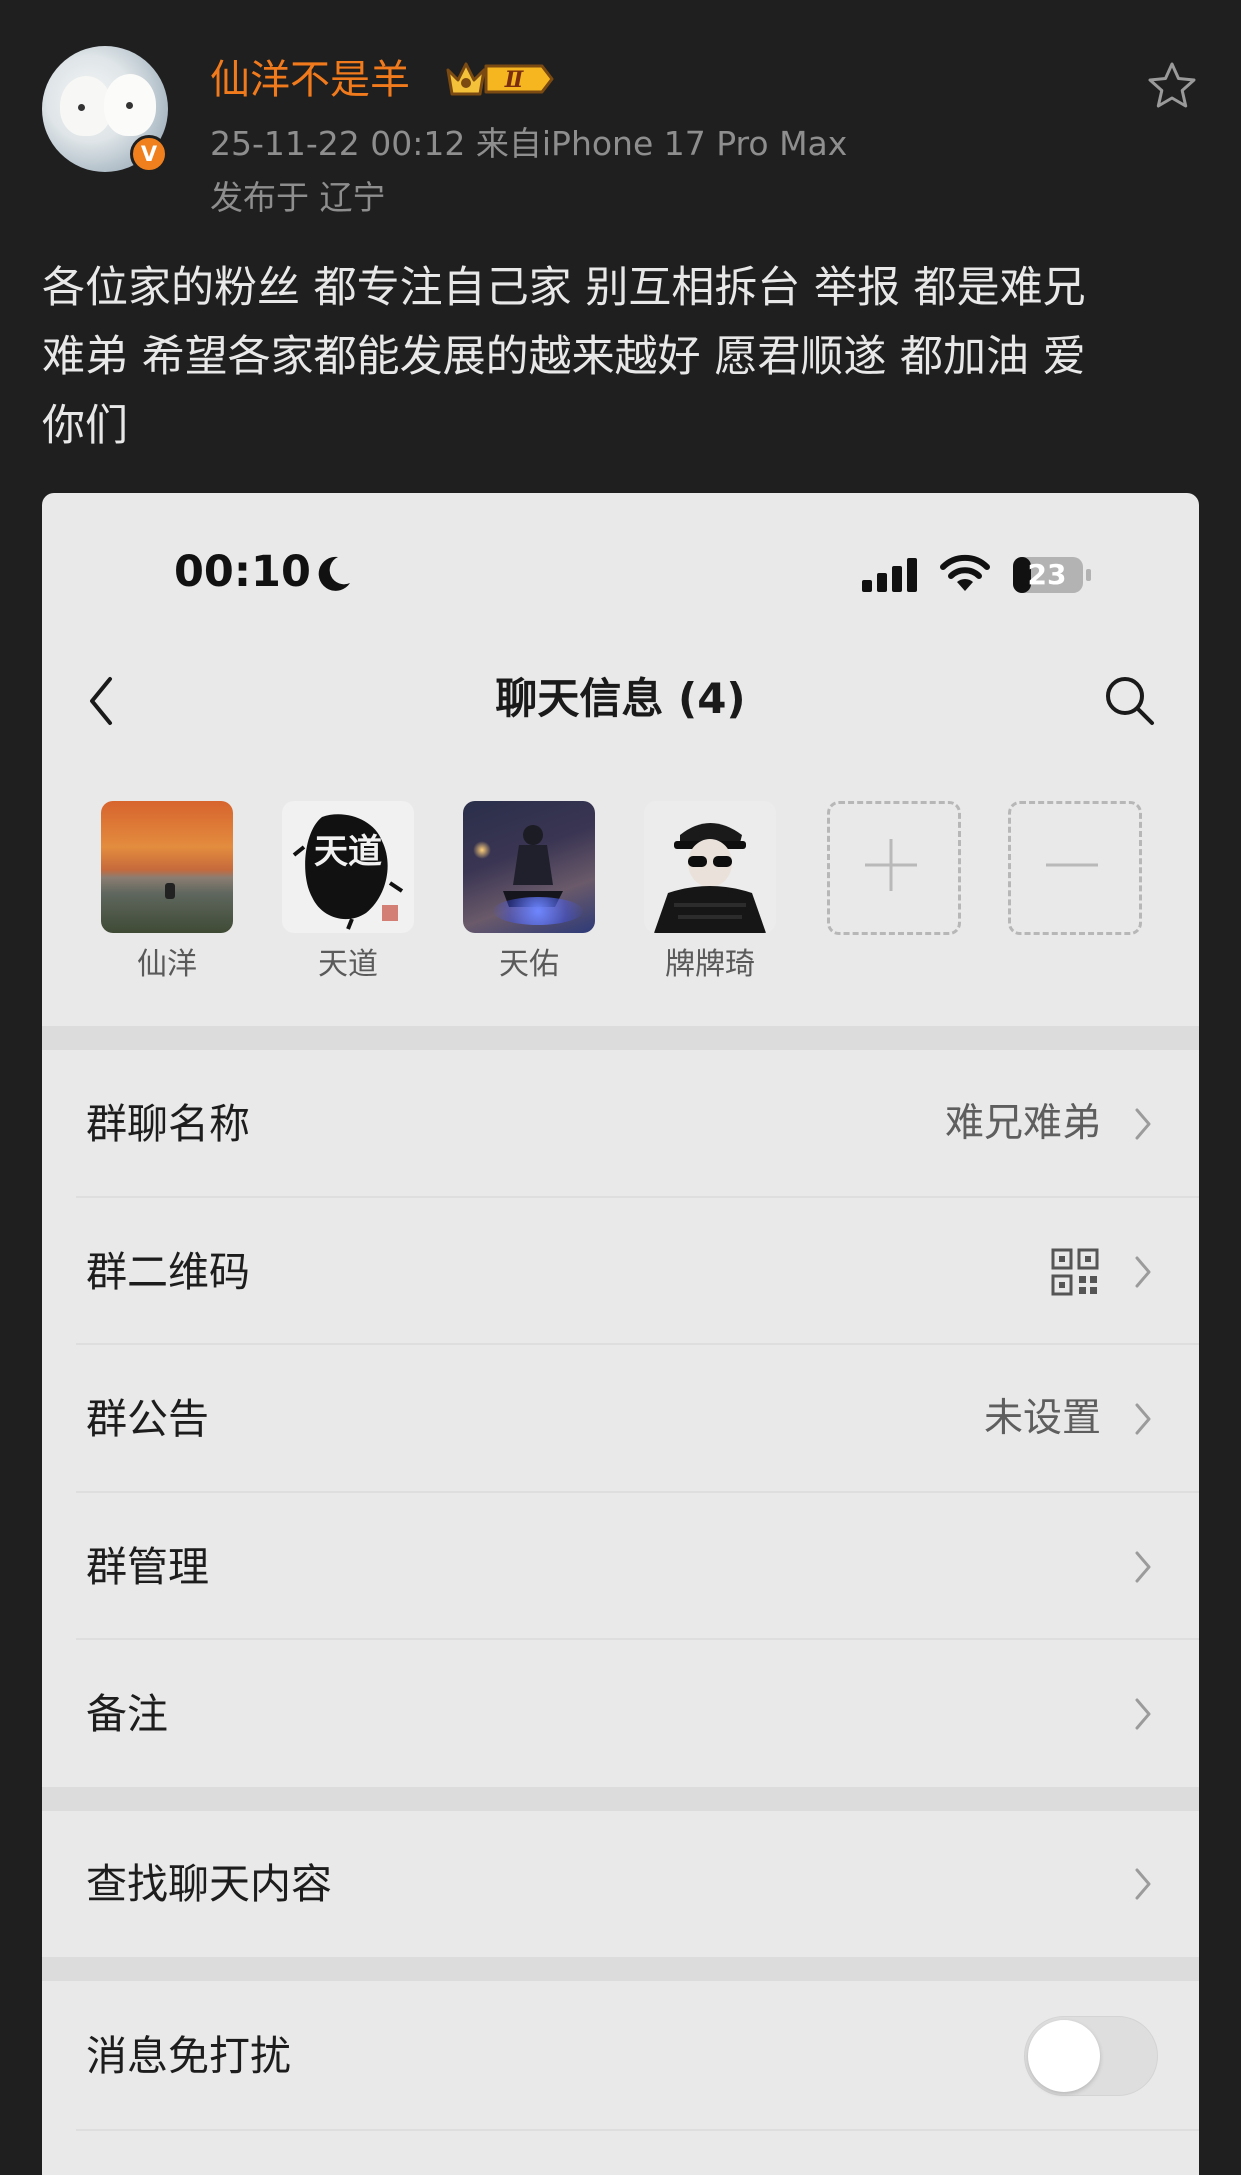 The width and height of the screenshot is (1241, 2175). I want to click on setting-row-announcement: 群公告 未设置, so click(620, 1419).